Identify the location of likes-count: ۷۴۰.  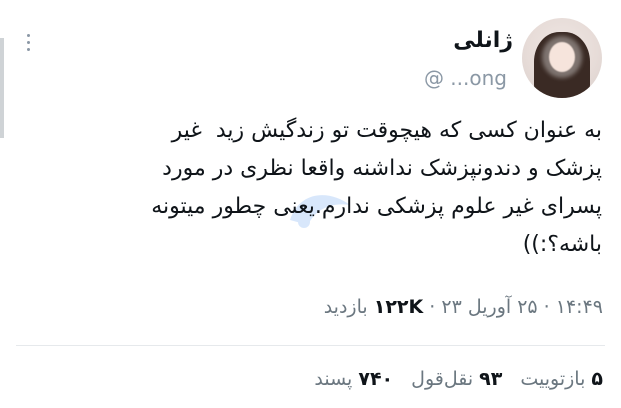
(376, 379).